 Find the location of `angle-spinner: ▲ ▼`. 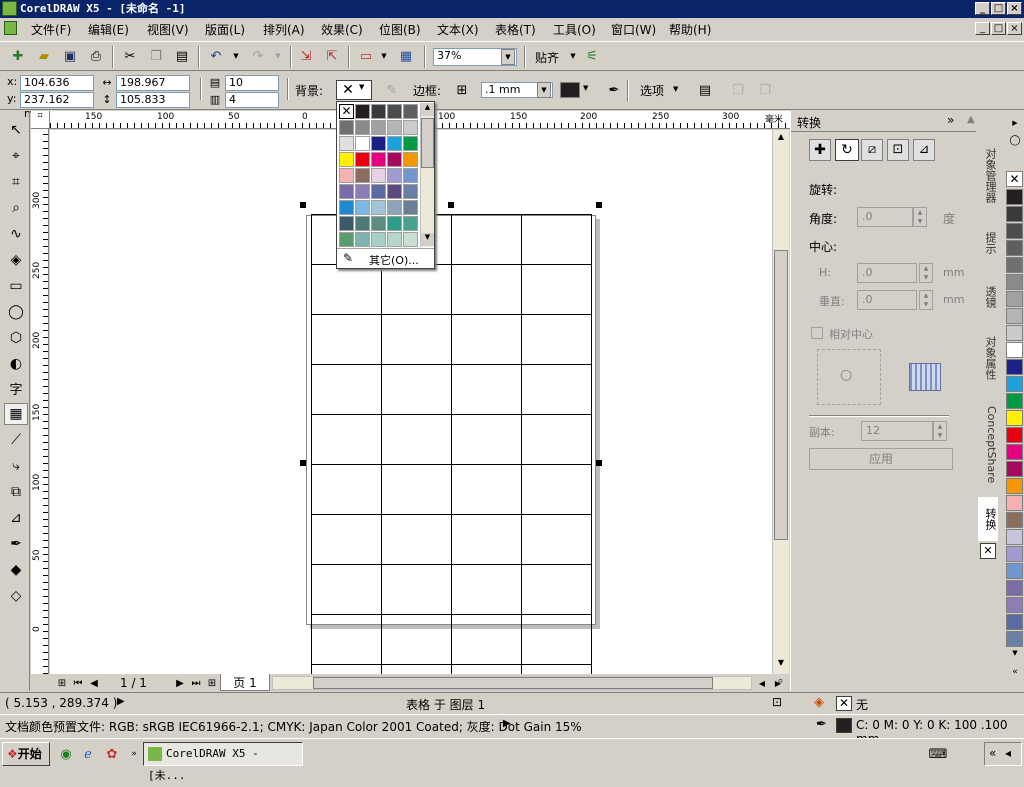

angle-spinner: ▲ ▼ is located at coordinates (920, 217).